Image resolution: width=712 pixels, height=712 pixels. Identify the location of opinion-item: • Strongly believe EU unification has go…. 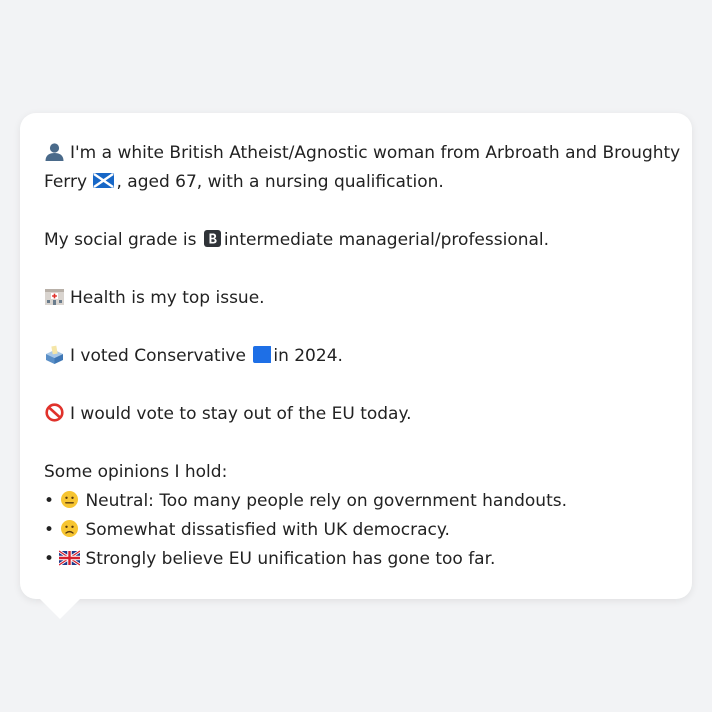
(356, 559).